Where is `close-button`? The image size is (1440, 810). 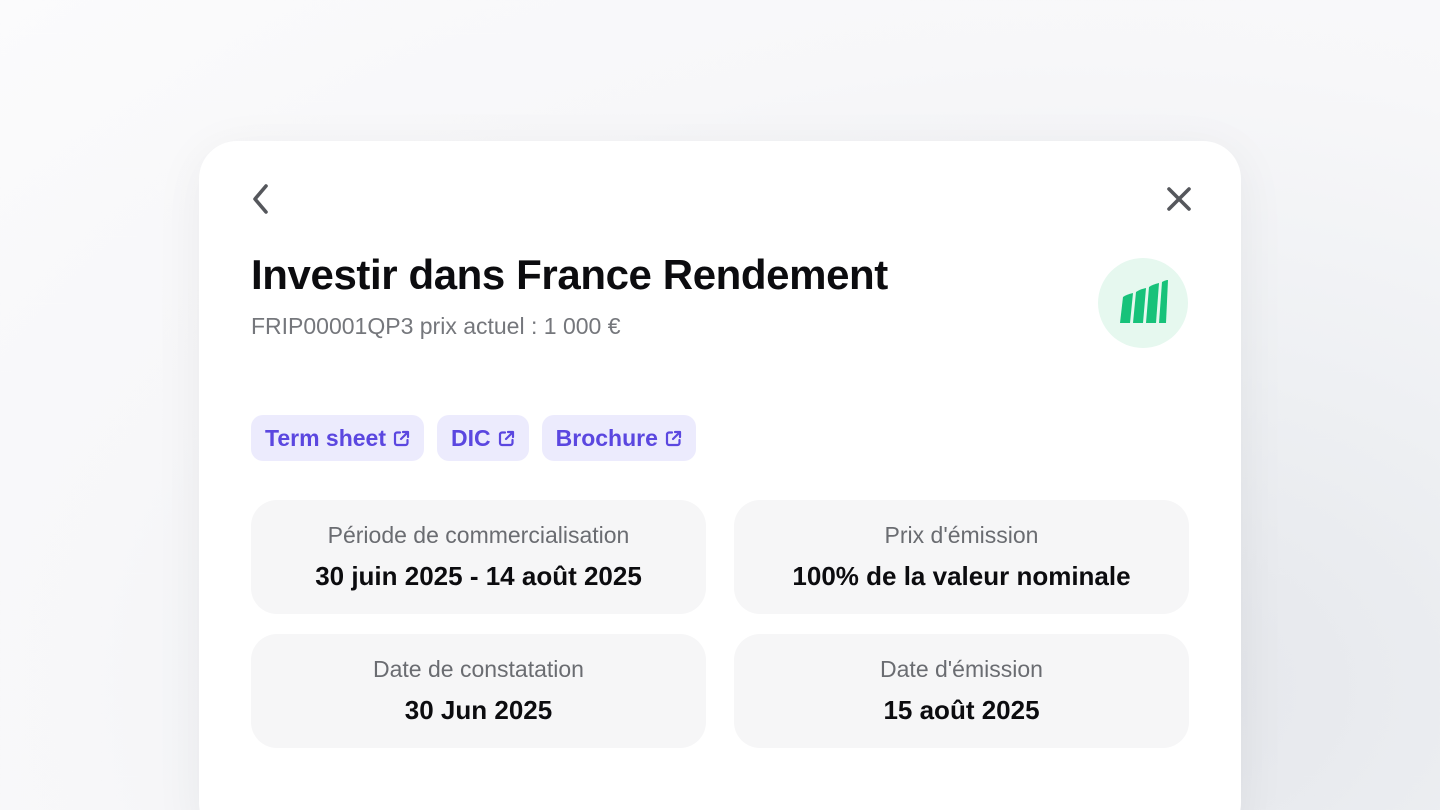 close-button is located at coordinates (1179, 199).